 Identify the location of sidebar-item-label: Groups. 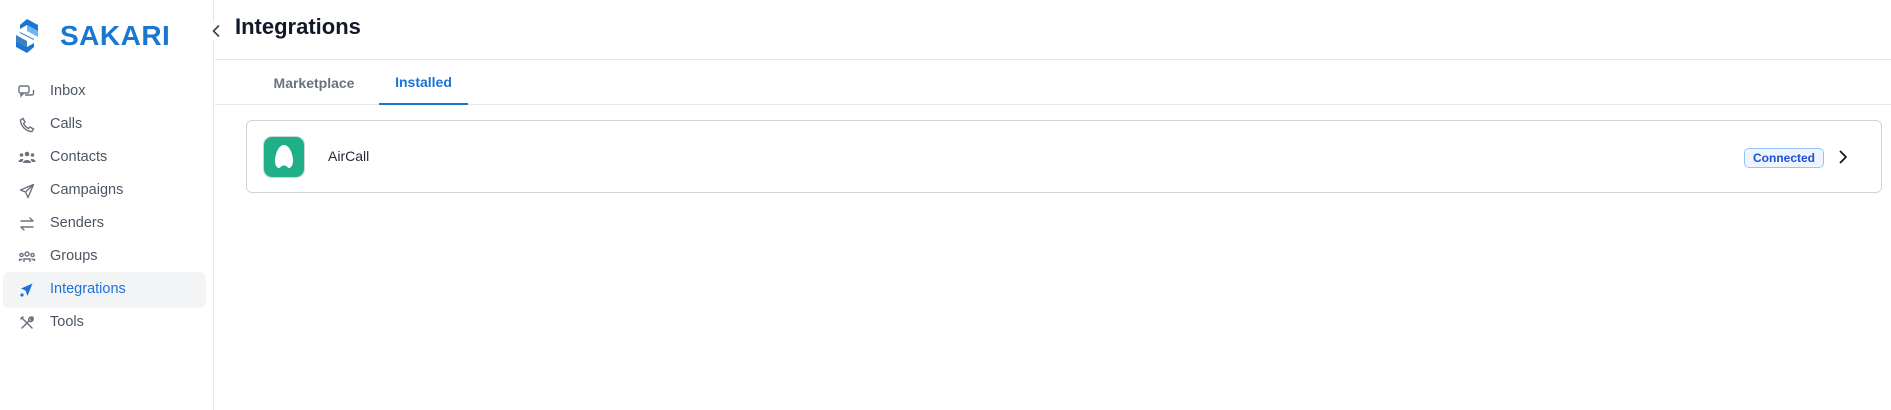
(74, 256).